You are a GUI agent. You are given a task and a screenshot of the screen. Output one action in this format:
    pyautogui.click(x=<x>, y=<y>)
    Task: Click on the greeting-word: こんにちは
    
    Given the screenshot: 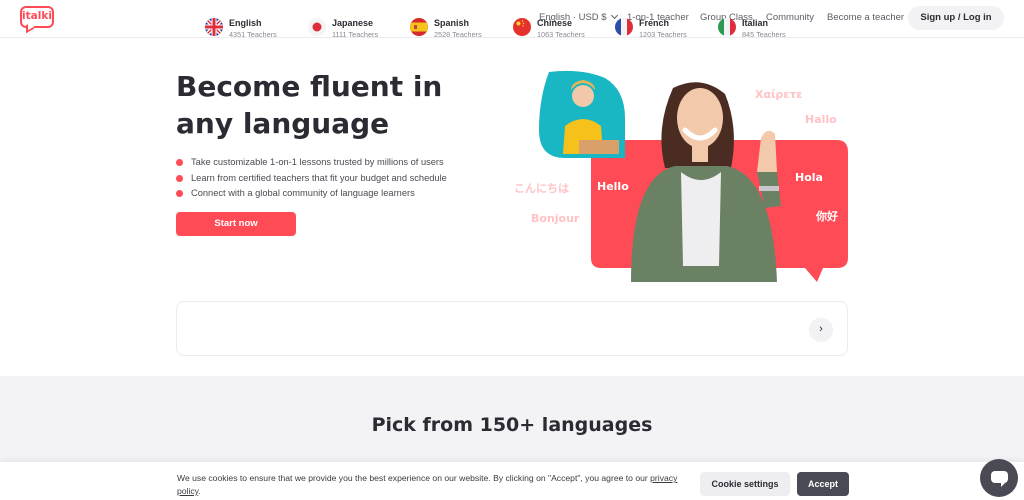 What is the action you would take?
    pyautogui.click(x=541, y=188)
    